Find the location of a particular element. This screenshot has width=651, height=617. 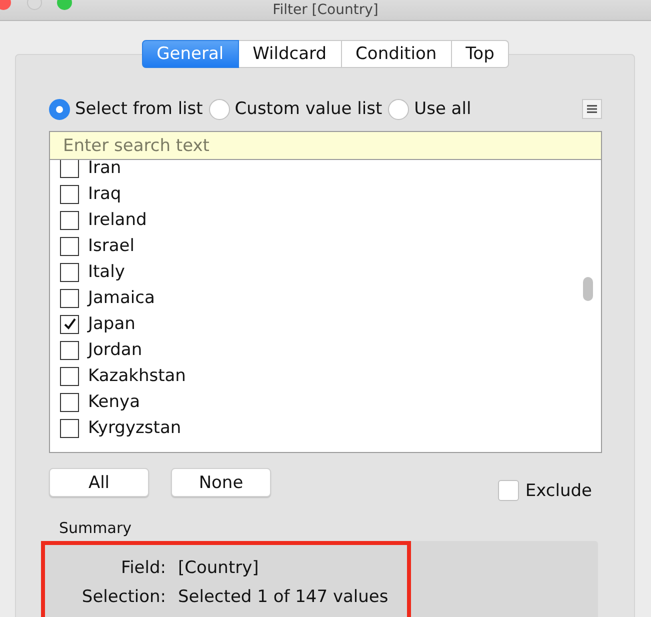

radio-label: Select from list is located at coordinates (139, 109).